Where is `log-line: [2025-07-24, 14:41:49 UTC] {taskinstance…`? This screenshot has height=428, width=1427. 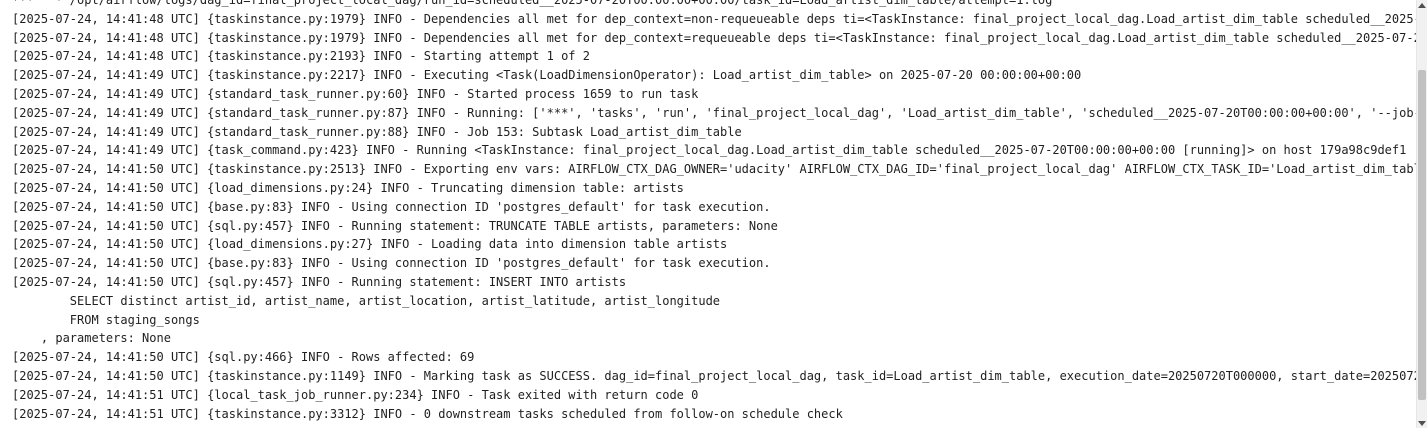
log-line: [2025-07-24, 14:41:49 UTC] {taskinstance… is located at coordinates (547, 75).